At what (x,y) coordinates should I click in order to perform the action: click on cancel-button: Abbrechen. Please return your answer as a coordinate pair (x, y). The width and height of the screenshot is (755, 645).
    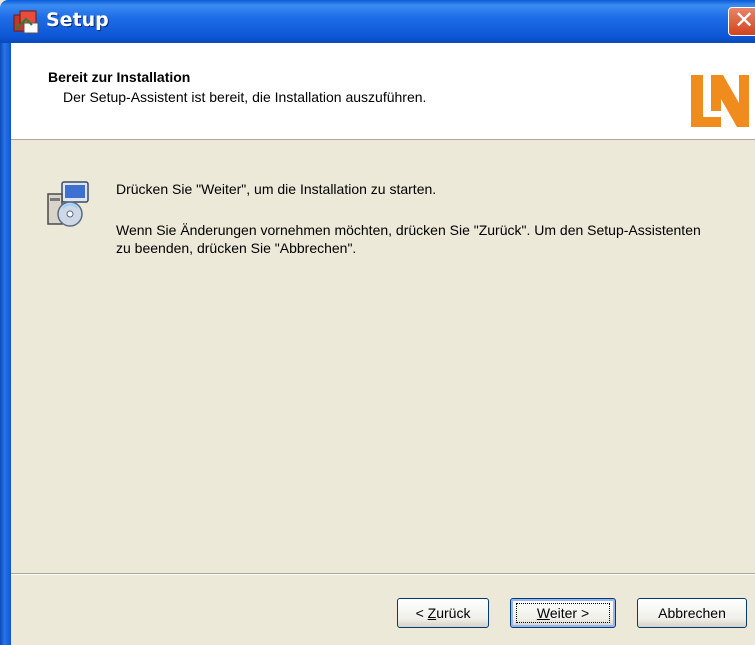
    Looking at the image, I should click on (692, 613).